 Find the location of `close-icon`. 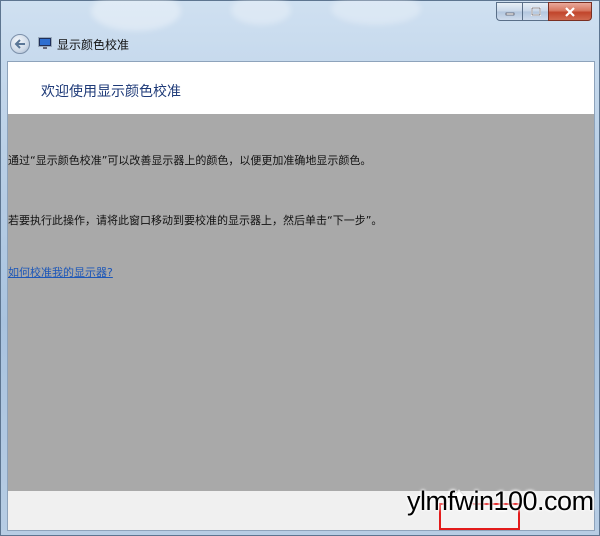

close-icon is located at coordinates (570, 11).